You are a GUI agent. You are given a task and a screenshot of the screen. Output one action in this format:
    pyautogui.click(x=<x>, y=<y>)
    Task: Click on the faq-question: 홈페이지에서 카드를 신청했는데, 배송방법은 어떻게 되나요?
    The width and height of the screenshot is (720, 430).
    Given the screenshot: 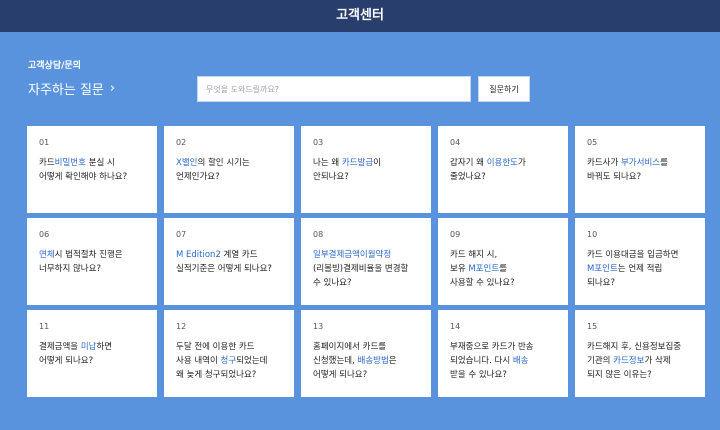 What is the action you would take?
    pyautogui.click(x=367, y=361)
    